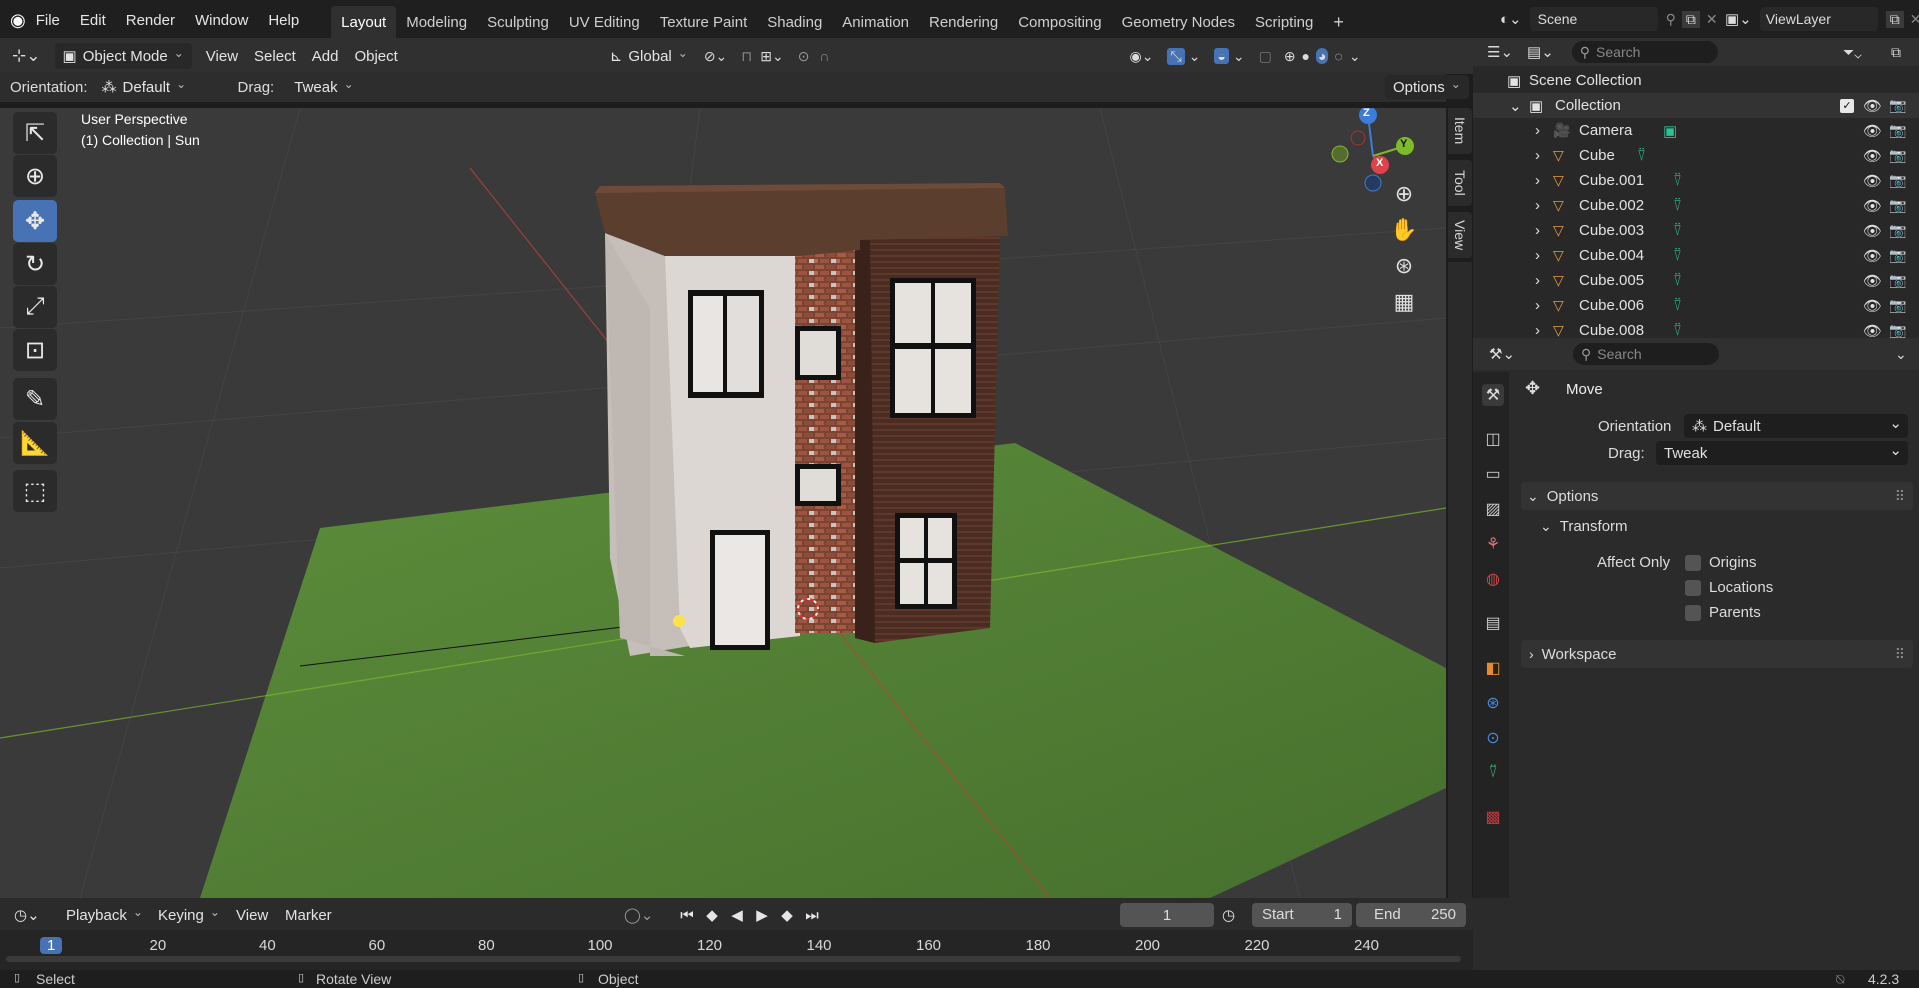  I want to click on transform-icon: ⊡, so click(35, 350).